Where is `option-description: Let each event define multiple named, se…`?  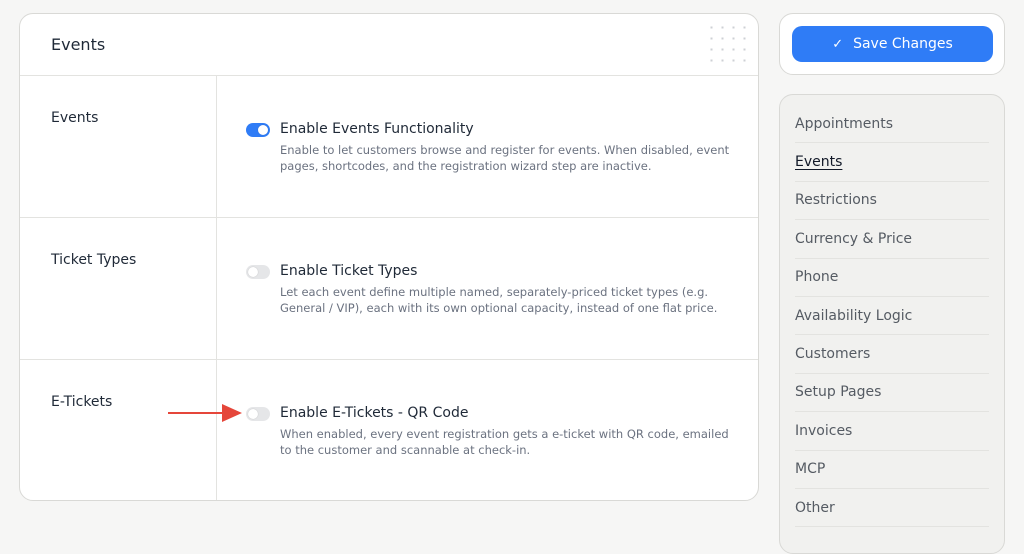 option-description: Let each event define multiple named, se… is located at coordinates (499, 300).